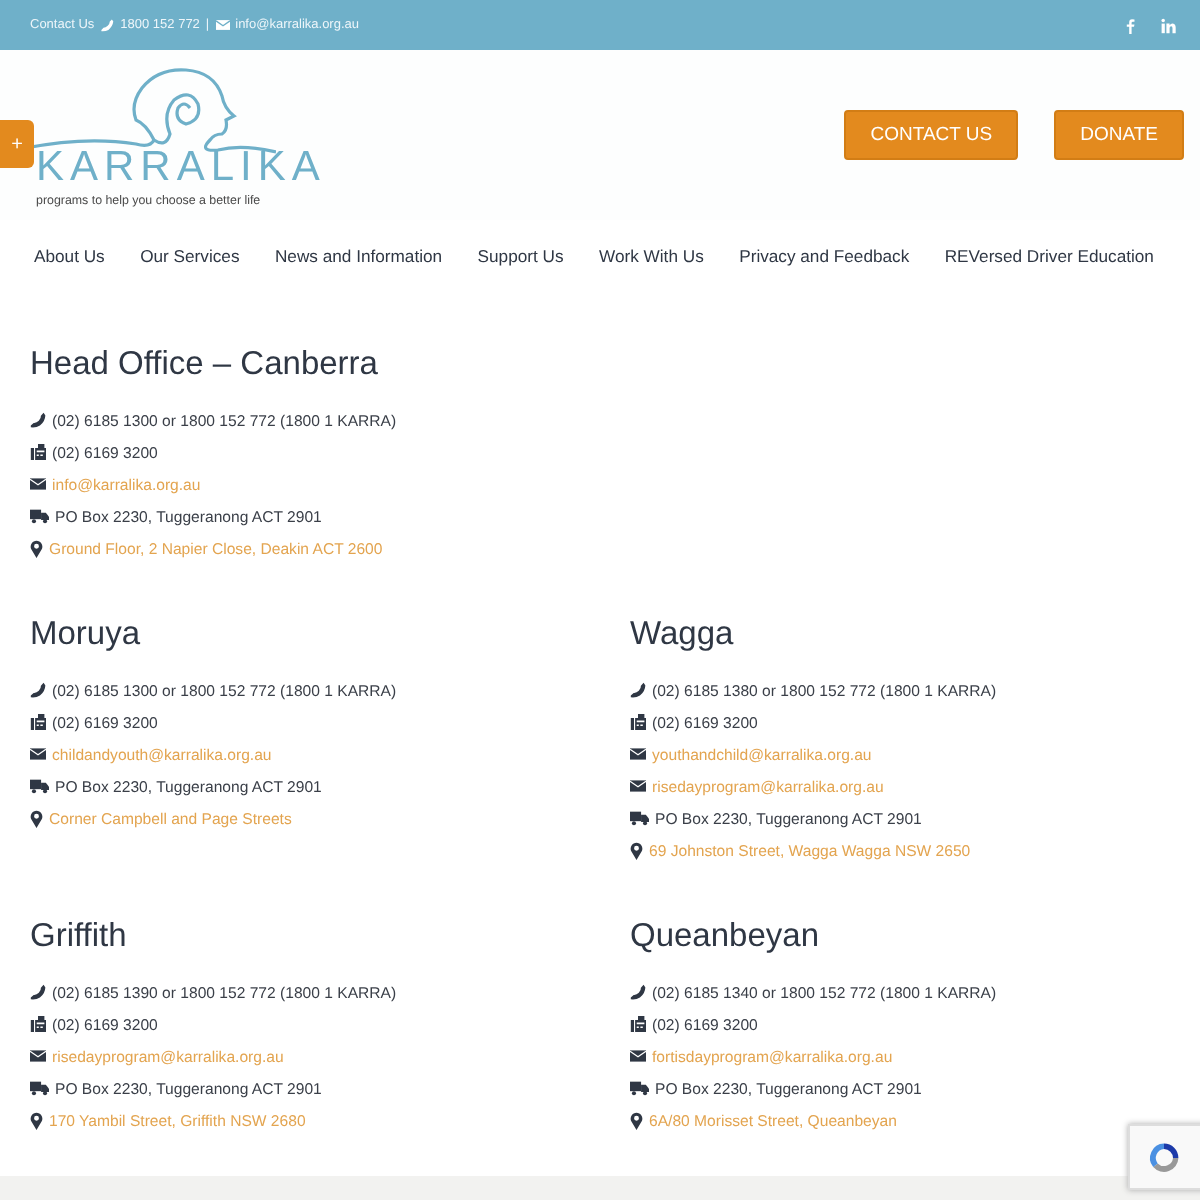 This screenshot has height=1200, width=1200. What do you see at coordinates (520, 255) in the screenshot?
I see `nav-link: Support Us` at bounding box center [520, 255].